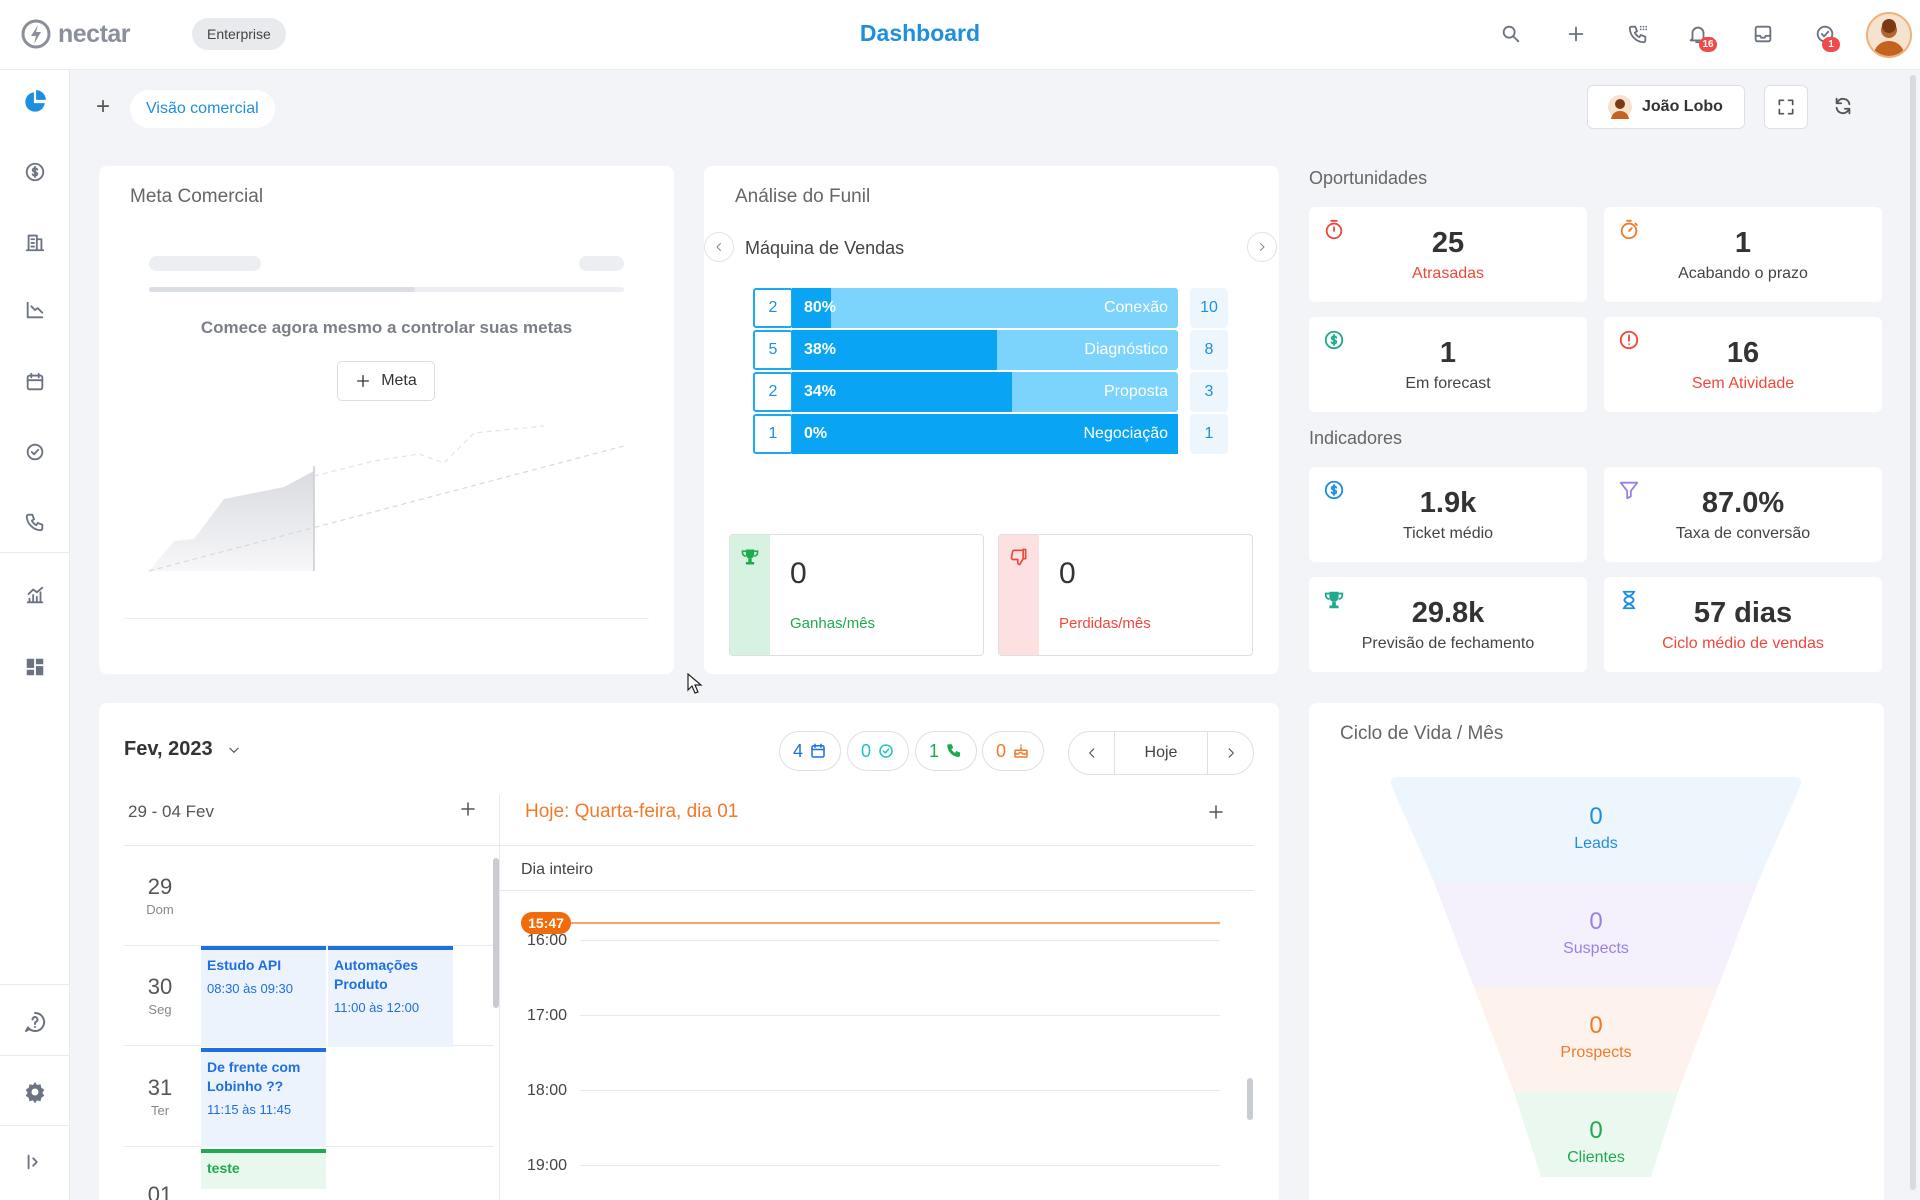  Describe the element at coordinates (1576, 34) in the screenshot. I see `add-button` at that location.